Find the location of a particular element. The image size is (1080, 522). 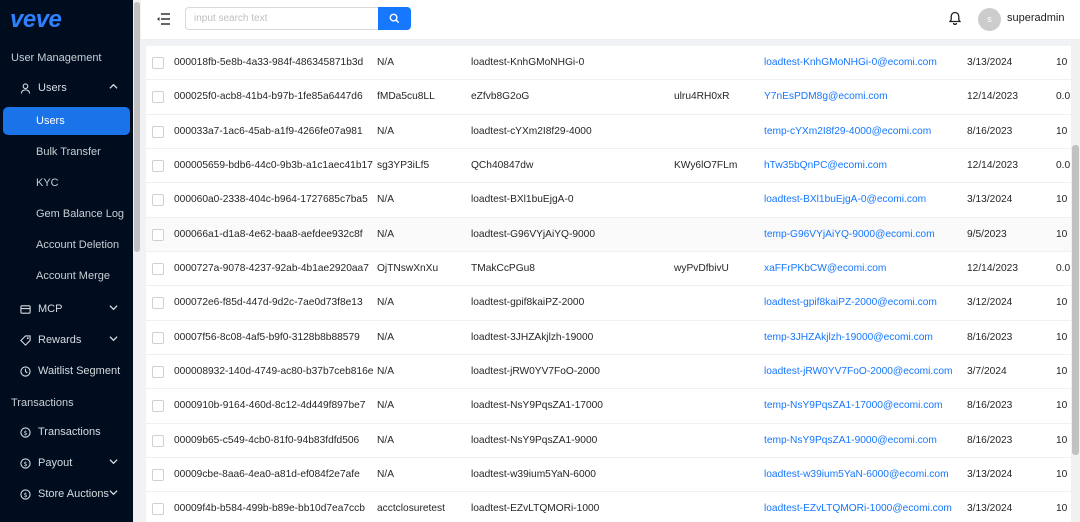

username-cell: fMDa5cu8LL is located at coordinates (406, 97).